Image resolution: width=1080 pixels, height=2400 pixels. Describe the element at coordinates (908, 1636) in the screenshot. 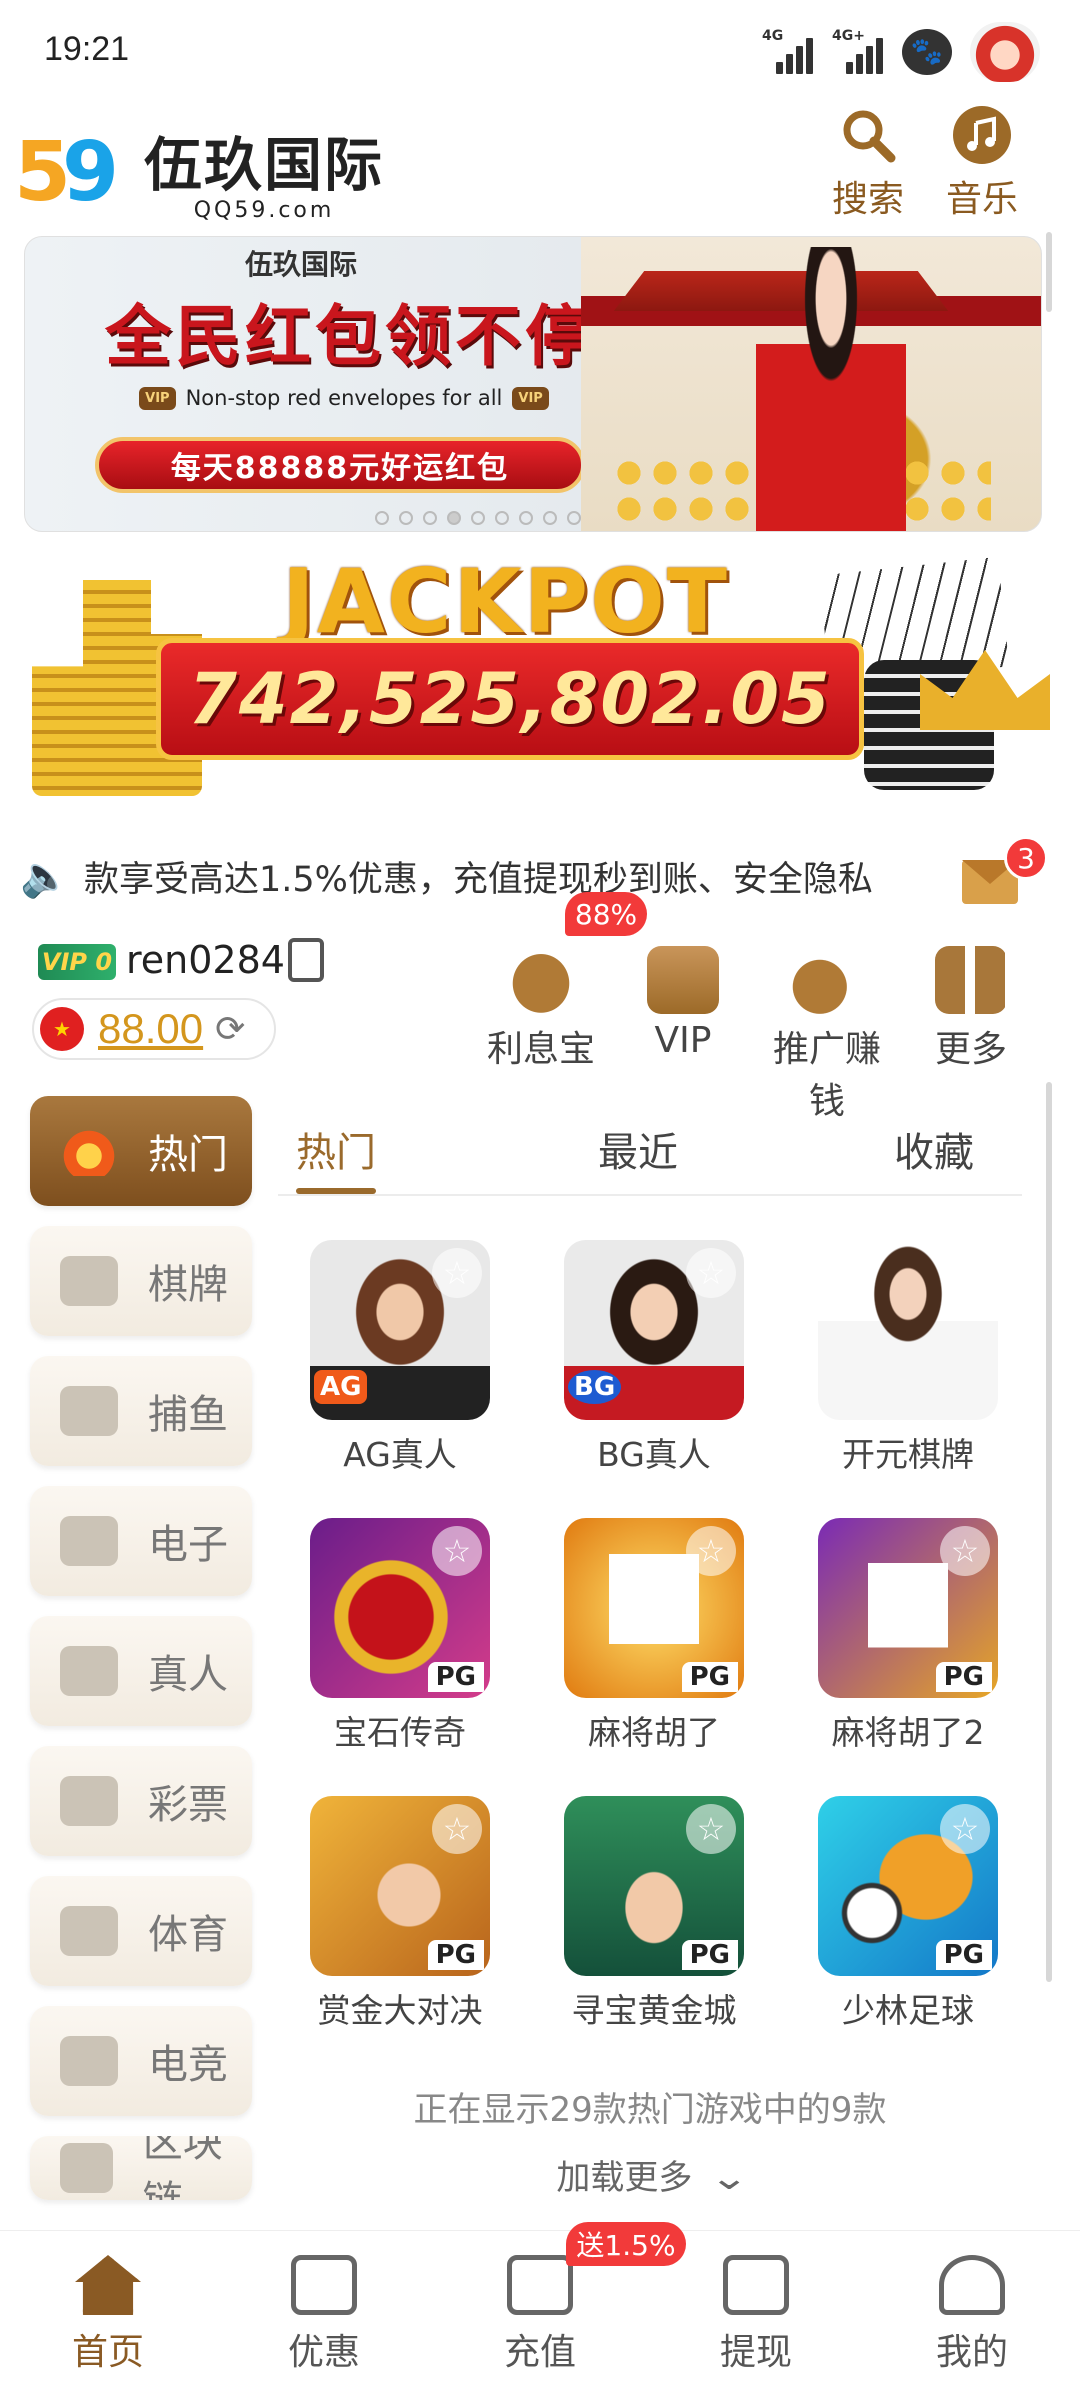

I see `game-card: ☆ PG 麻将胡了2` at that location.